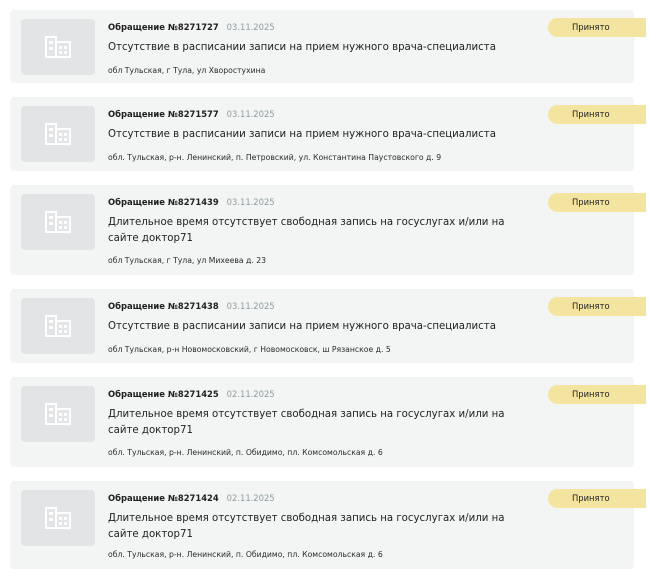 This screenshot has width=650, height=569. What do you see at coordinates (187, 260) in the screenshot?
I see `appeal-address: обл Тульская, г Тула, ул Михеева д. 23` at bounding box center [187, 260].